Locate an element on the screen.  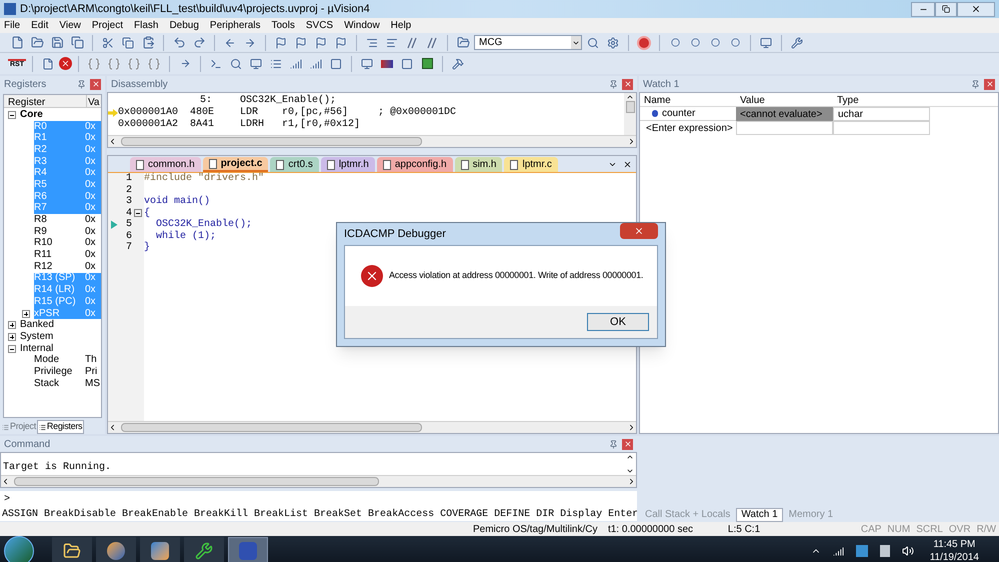
panel-tab: Watch 1 is located at coordinates (759, 515).